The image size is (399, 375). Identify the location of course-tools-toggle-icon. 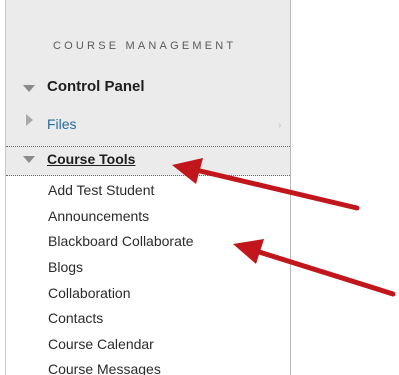
(29, 159).